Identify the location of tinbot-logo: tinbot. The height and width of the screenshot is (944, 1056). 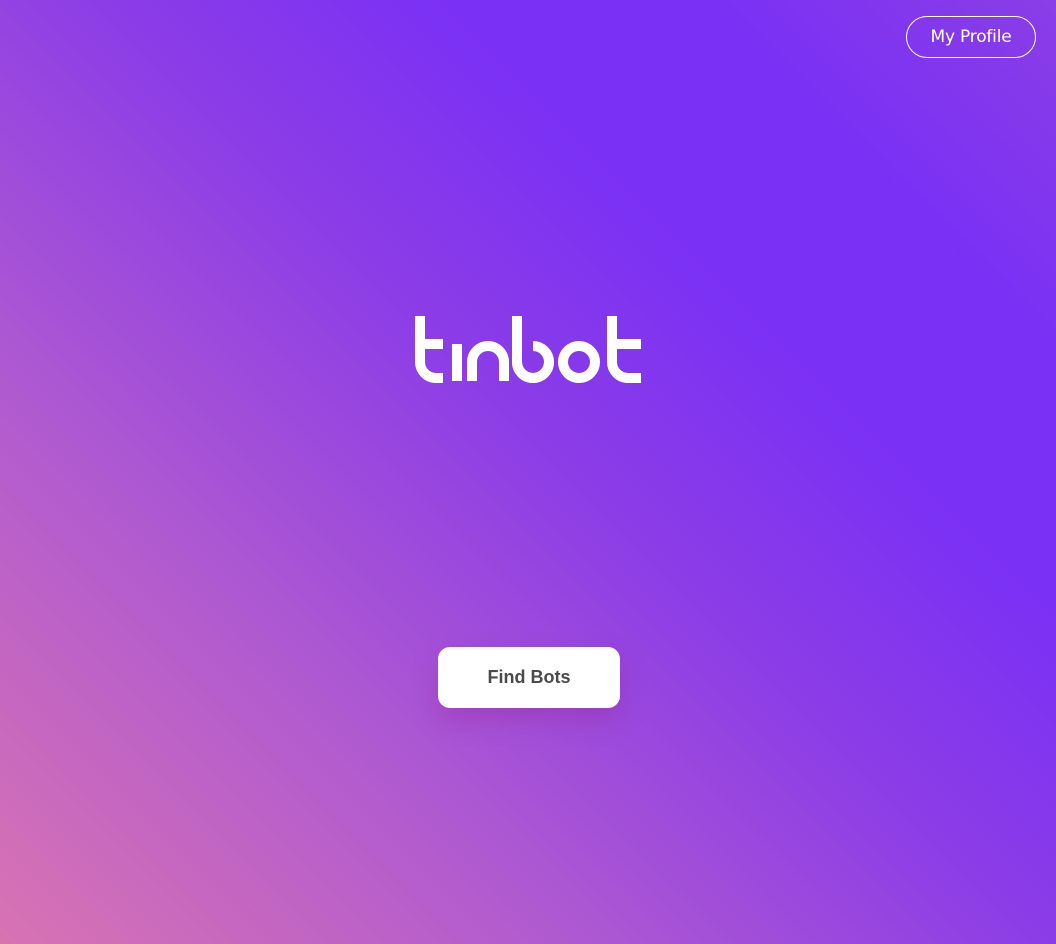
(528, 348).